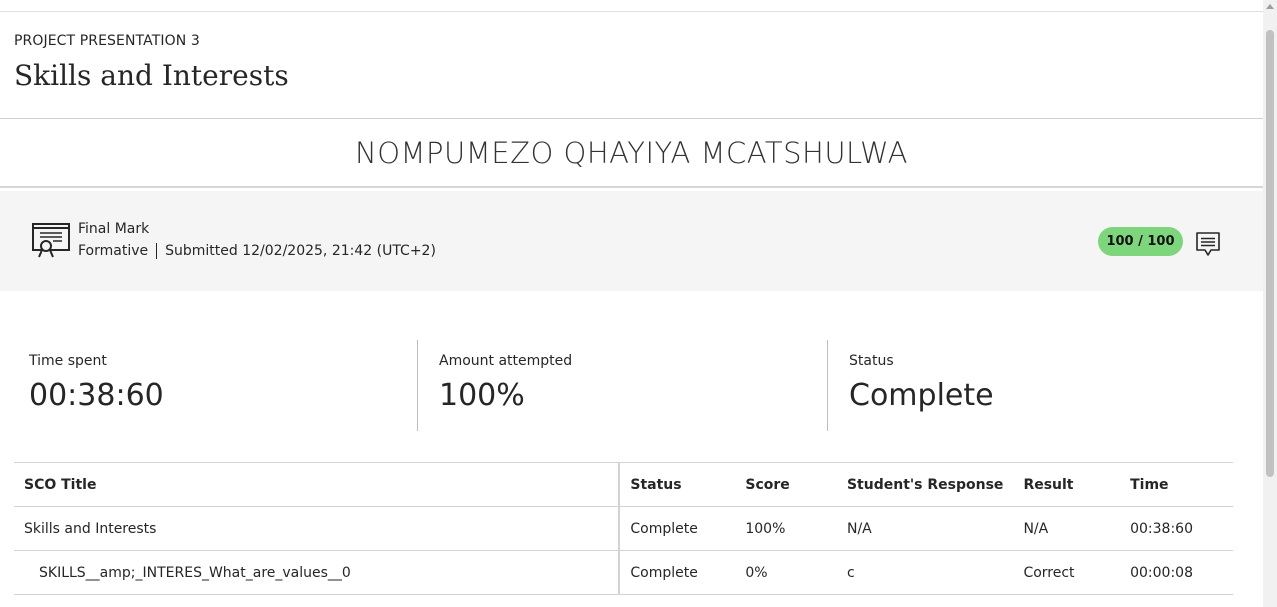  What do you see at coordinates (317, 572) in the screenshot?
I see `cell-sco-title: SKILLS__amp;_INTERES_What_are_values__0` at bounding box center [317, 572].